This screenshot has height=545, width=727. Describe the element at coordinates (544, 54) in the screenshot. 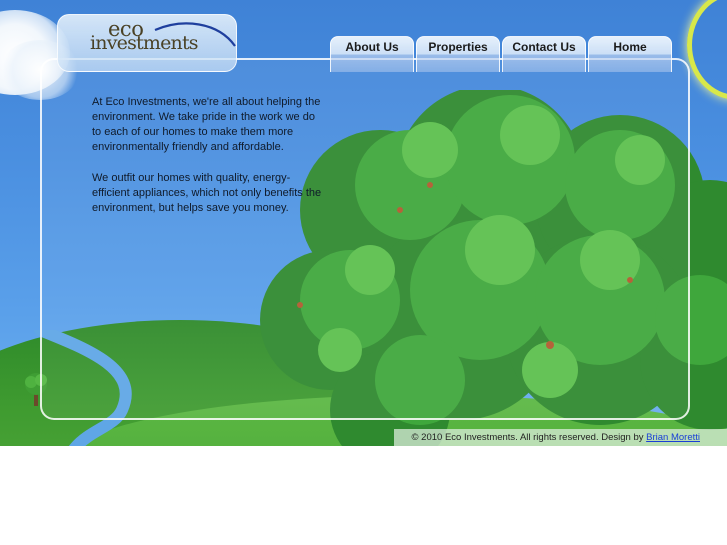

I see `nav-tab-contact-us: Contact Us` at that location.